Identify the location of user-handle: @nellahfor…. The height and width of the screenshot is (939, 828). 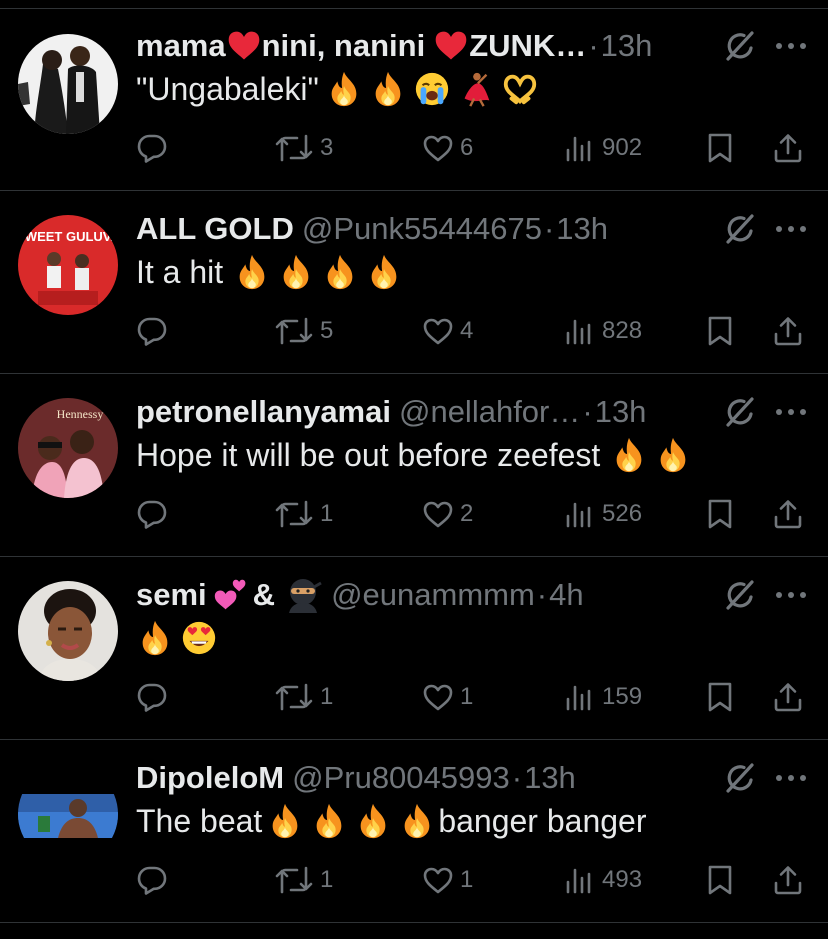
(489, 412).